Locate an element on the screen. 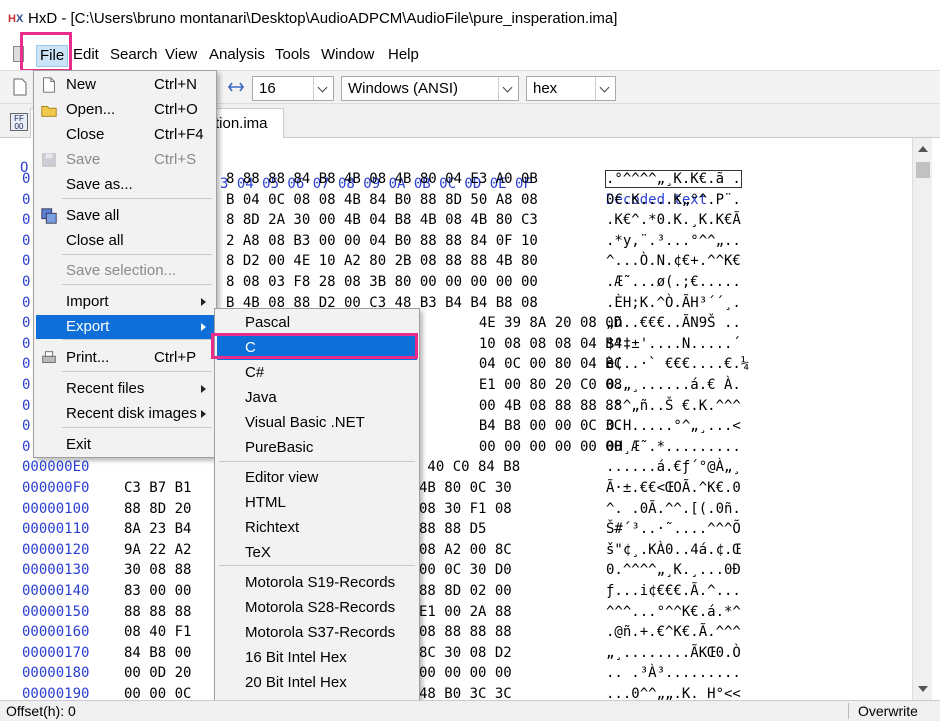  row-bytes: 8 88 88 84 B8 4B 08 4B 80 04 E3 A0 0B is located at coordinates (382, 179).